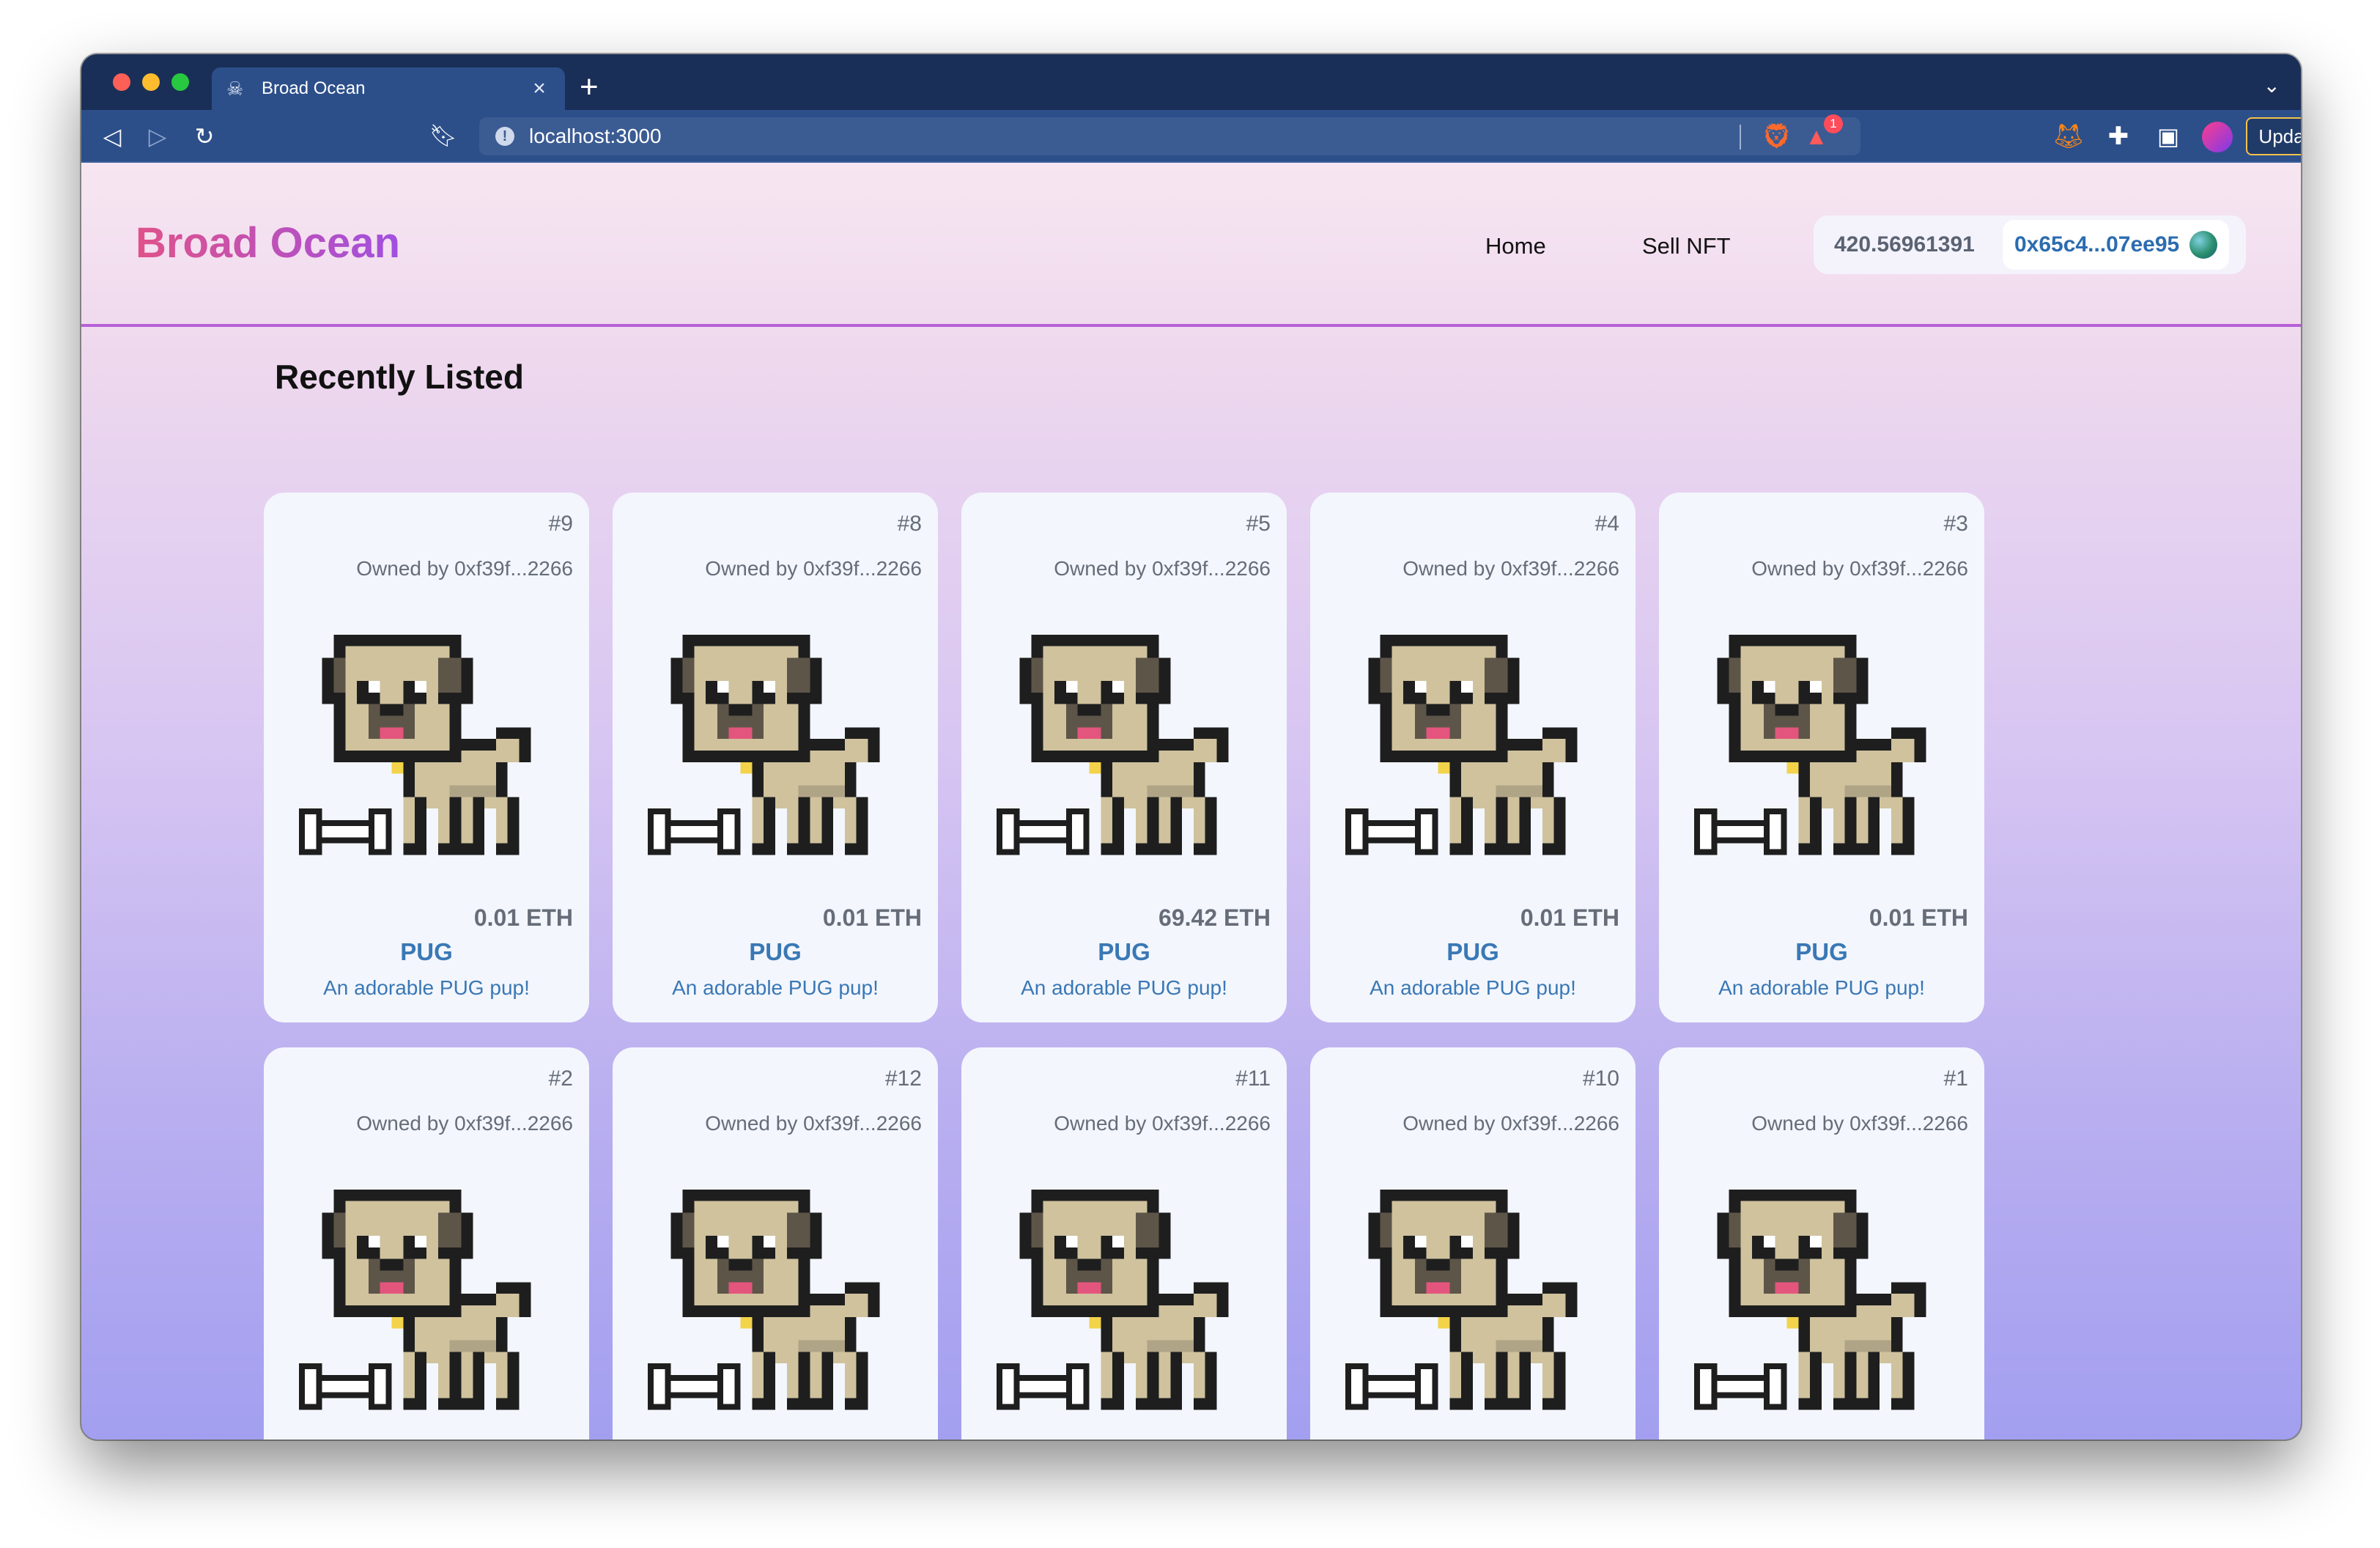 The width and height of the screenshot is (2380, 1548). Describe the element at coordinates (1258, 524) in the screenshot. I see `nft-token-id: #5` at that location.